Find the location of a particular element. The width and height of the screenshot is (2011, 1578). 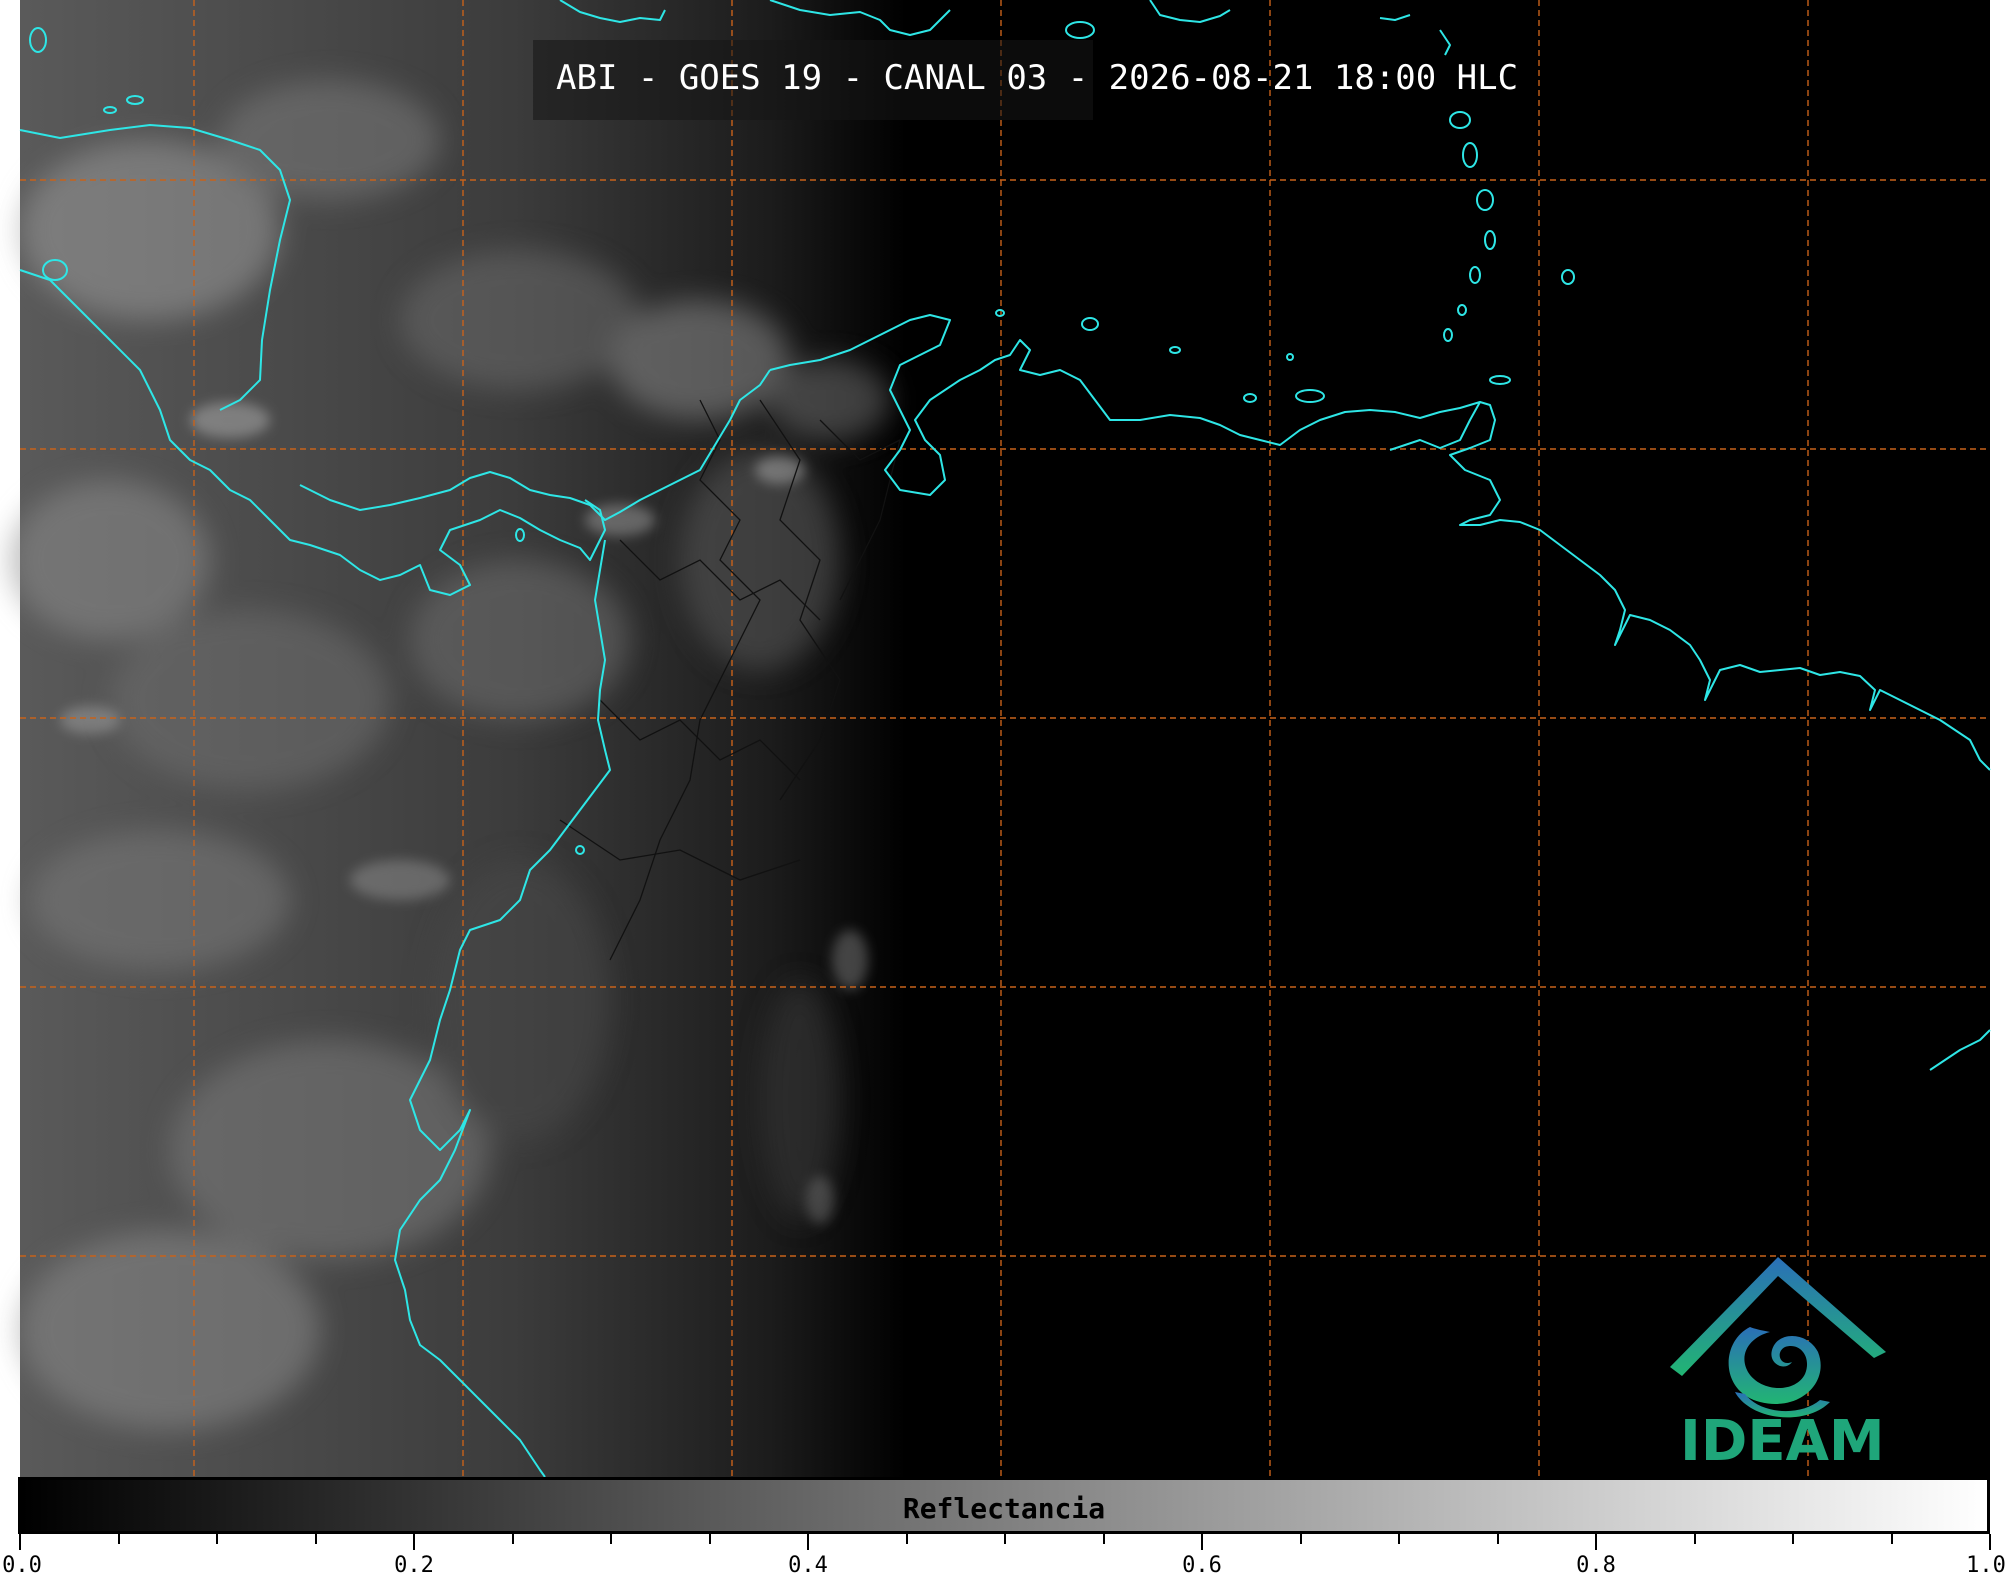

colorbar: Reflectancia is located at coordinates (1004, 1505).